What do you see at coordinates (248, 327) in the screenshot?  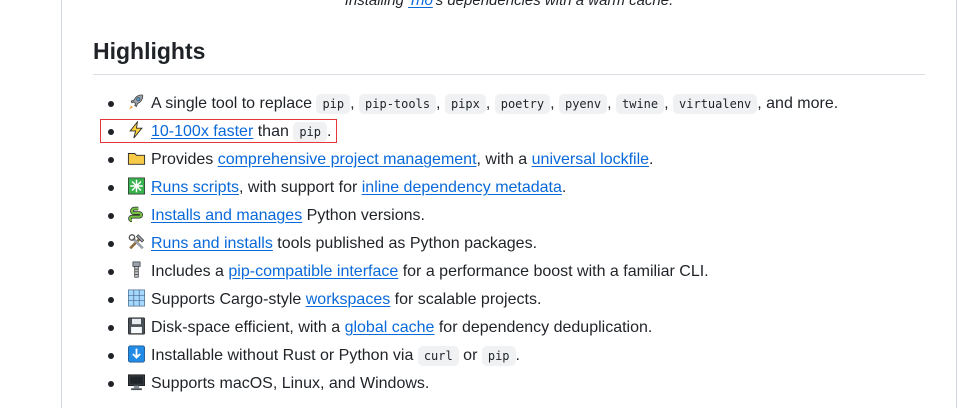 I see `item-text: Disk-space efficient, with a` at bounding box center [248, 327].